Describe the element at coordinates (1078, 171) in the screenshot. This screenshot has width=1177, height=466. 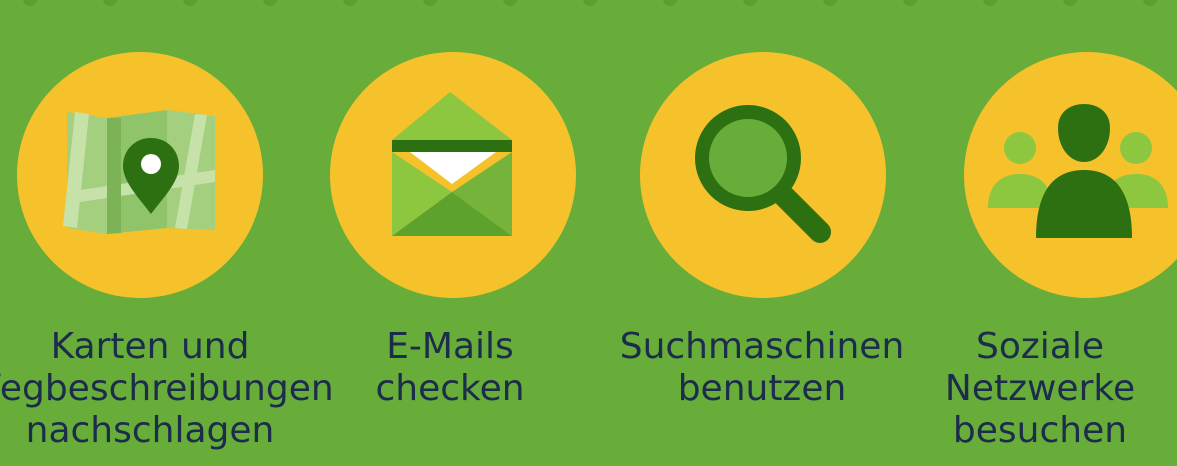
I see `people-icon` at that location.